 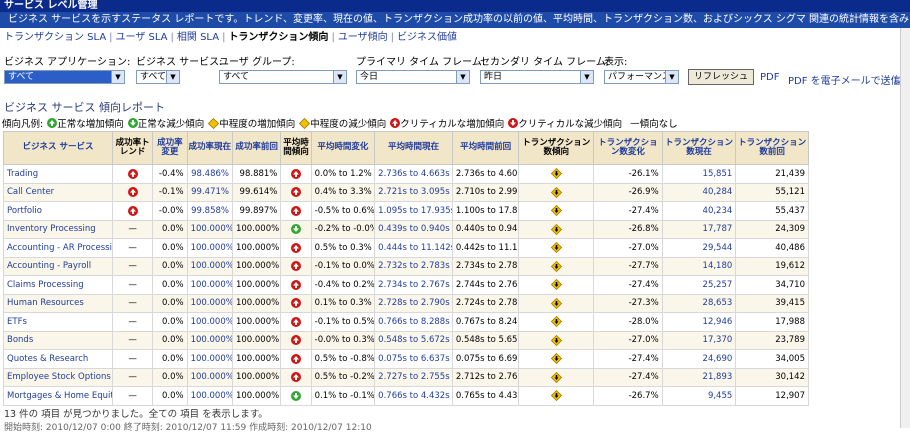 I want to click on primary-select: 今日 ▼, so click(x=413, y=77).